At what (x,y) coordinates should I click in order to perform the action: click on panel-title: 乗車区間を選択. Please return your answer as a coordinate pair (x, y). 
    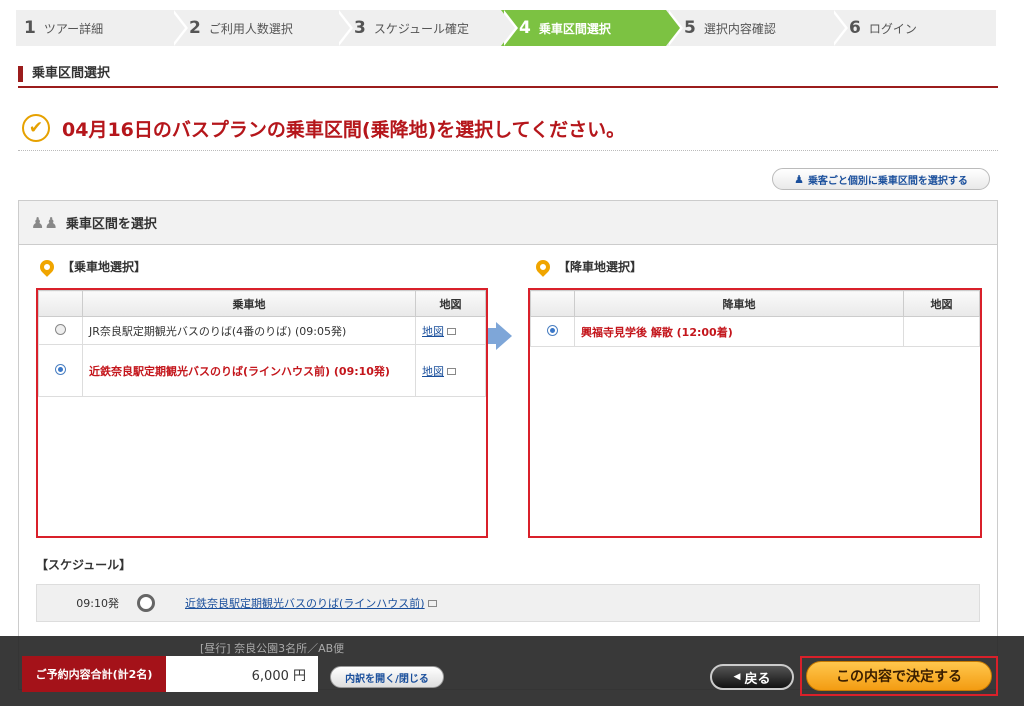
    Looking at the image, I should click on (111, 224).